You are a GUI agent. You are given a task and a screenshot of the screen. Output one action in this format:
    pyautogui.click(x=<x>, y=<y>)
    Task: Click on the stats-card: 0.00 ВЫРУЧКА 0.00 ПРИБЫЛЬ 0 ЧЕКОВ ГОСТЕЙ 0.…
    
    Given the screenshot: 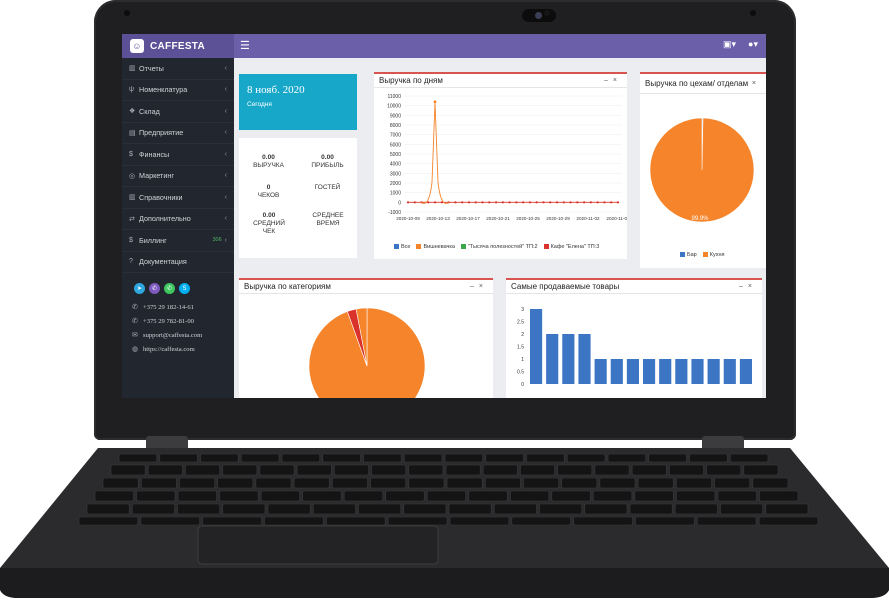 What is the action you would take?
    pyautogui.click(x=298, y=198)
    